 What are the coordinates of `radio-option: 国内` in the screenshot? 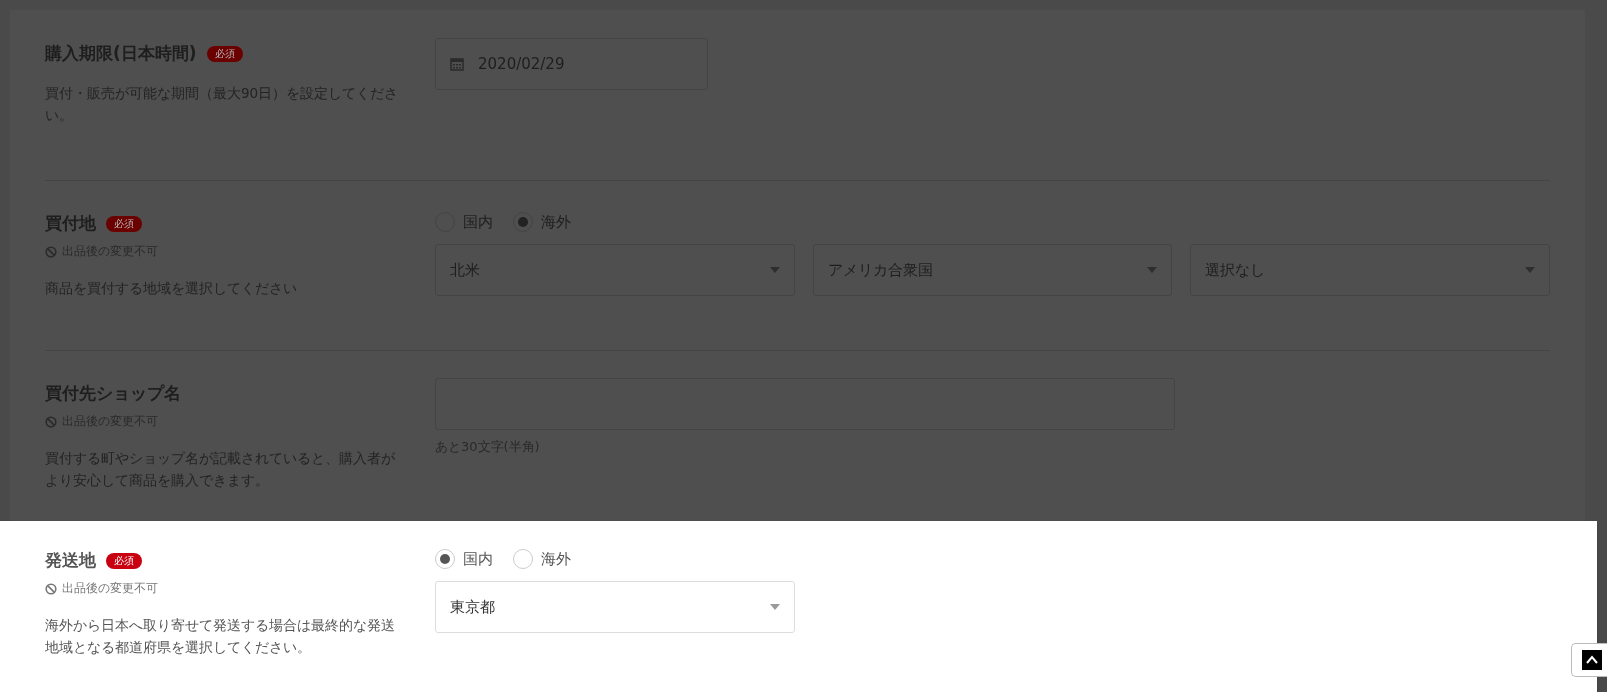 It's located at (464, 559).